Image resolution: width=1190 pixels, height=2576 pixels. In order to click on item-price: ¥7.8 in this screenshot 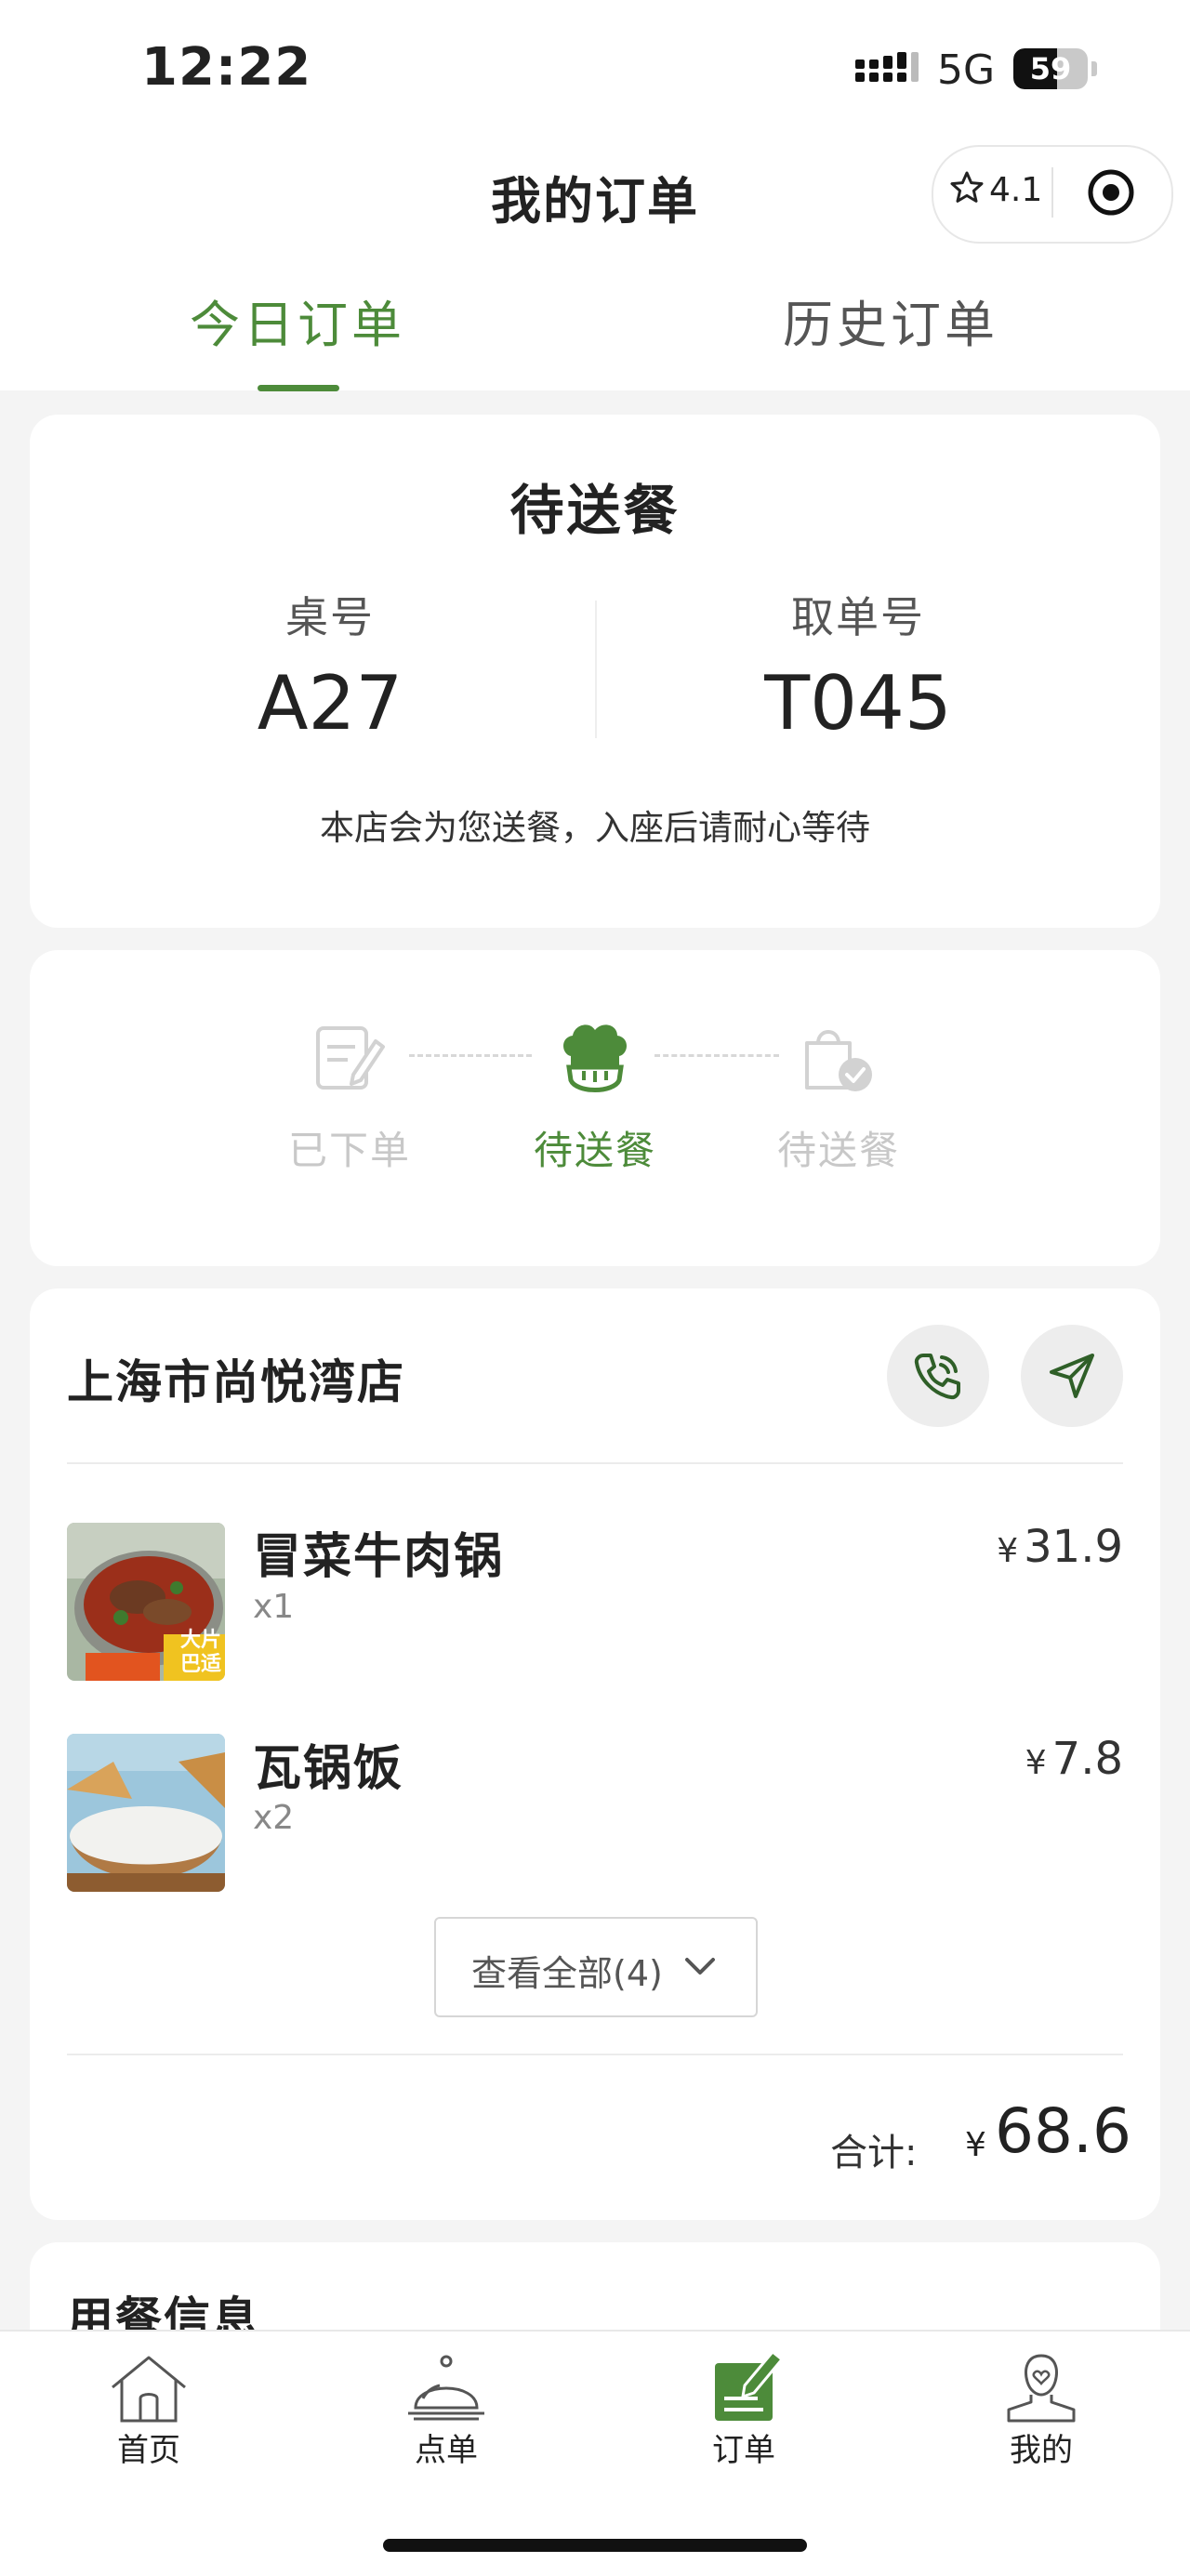, I will do `click(1074, 1759)`.